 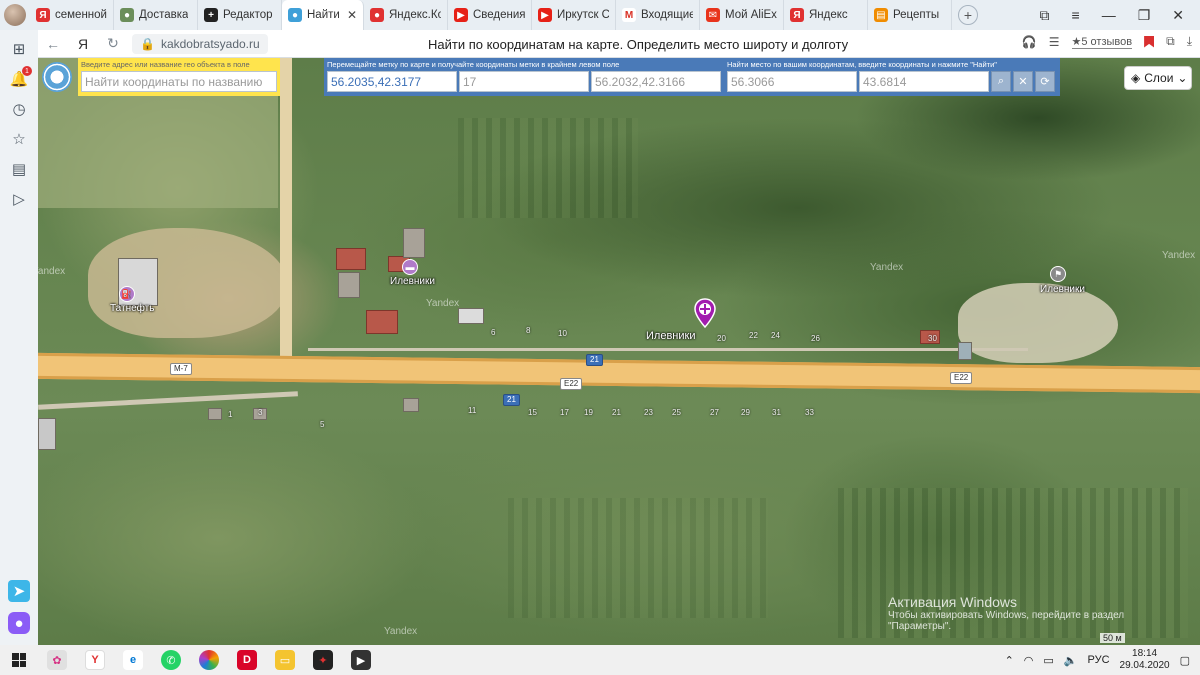 What do you see at coordinates (1009, 660) in the screenshot?
I see `chevron-up-icon: ⌃` at bounding box center [1009, 660].